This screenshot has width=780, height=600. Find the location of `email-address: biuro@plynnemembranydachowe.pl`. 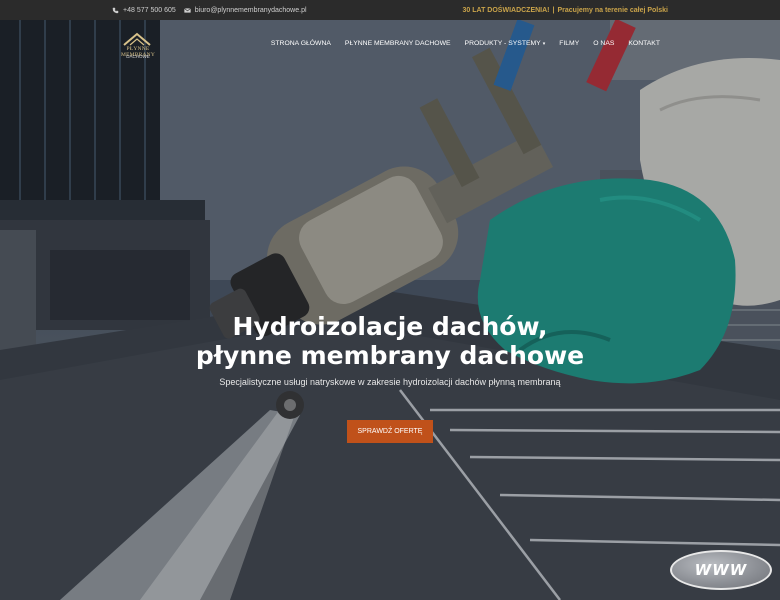

email-address: biuro@plynnemembranydachowe.pl is located at coordinates (250, 10).